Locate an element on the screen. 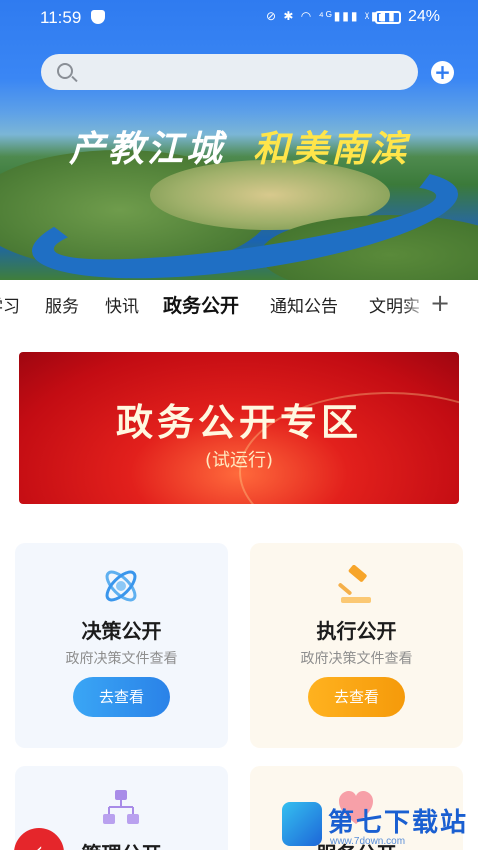  watermark-logo: 第七下载站 www.7down.com is located at coordinates (380, 825).